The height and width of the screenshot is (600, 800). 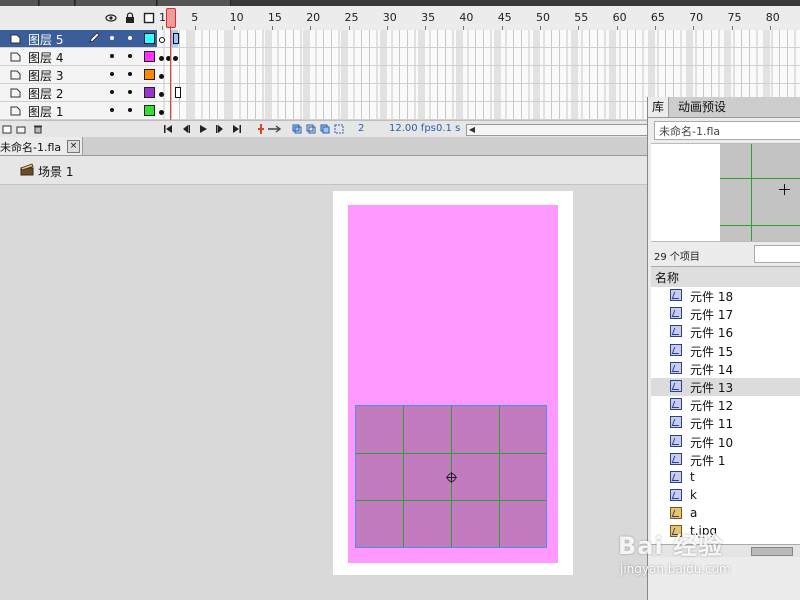 What do you see at coordinates (325, 129) in the screenshot?
I see `edit-multiple-frames-icon` at bounding box center [325, 129].